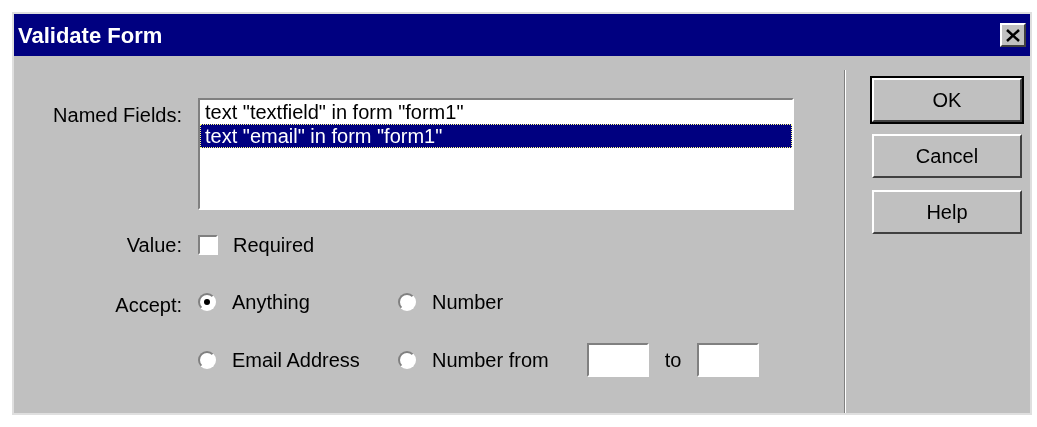 This screenshot has width=1037, height=427. I want to click on field-label: Accept:, so click(148, 305).